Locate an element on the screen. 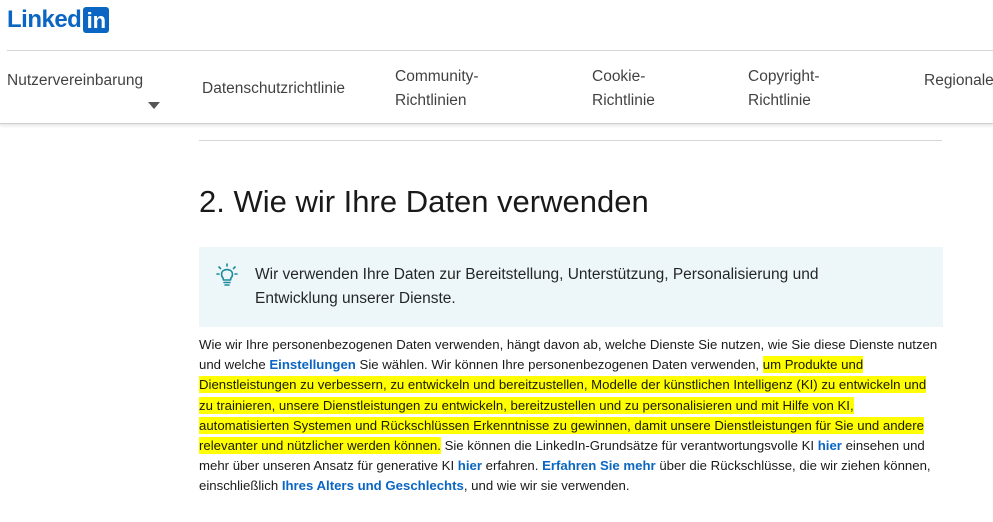  nav-item-label: Regionale is located at coordinates (958, 80).